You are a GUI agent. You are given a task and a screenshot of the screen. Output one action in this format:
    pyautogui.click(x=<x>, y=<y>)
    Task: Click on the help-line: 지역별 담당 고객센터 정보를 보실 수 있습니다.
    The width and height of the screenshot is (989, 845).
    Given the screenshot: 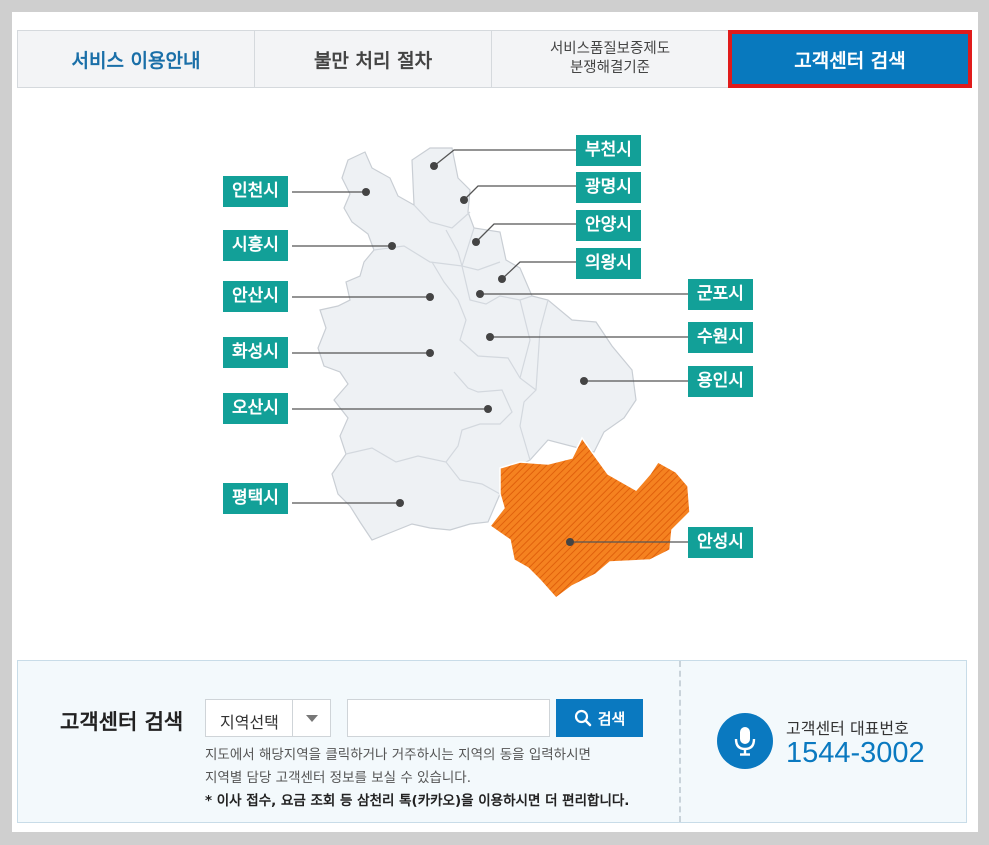 What is the action you would take?
    pyautogui.click(x=338, y=778)
    